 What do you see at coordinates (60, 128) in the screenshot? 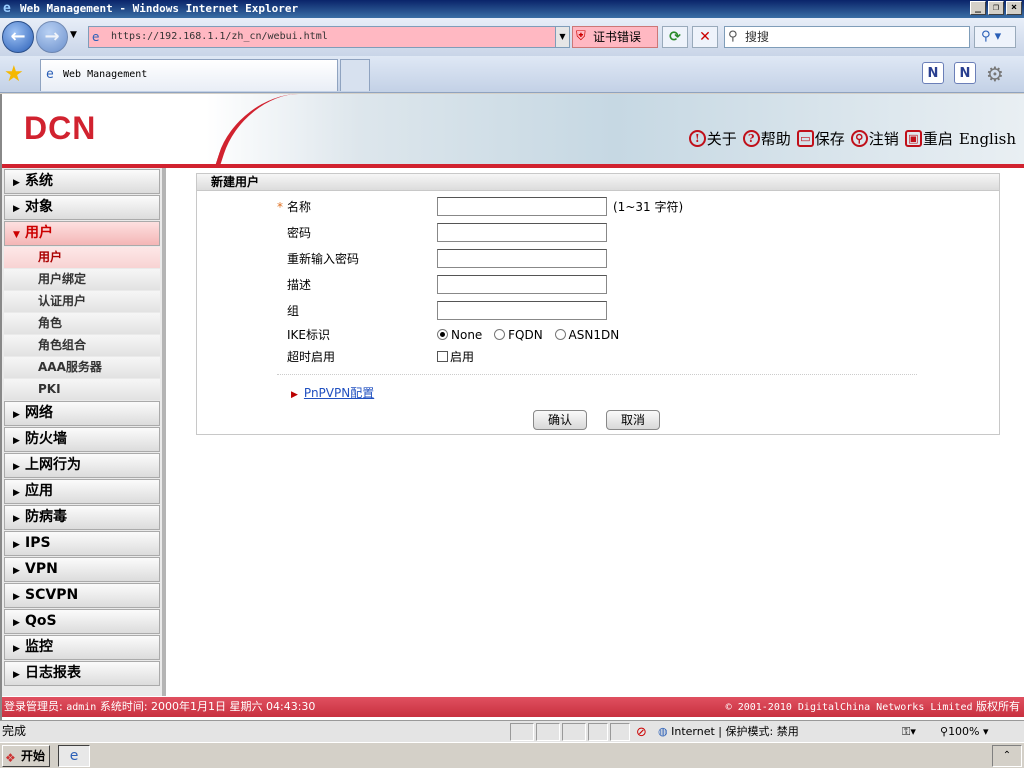
I see `dcn-logo: DCN` at bounding box center [60, 128].